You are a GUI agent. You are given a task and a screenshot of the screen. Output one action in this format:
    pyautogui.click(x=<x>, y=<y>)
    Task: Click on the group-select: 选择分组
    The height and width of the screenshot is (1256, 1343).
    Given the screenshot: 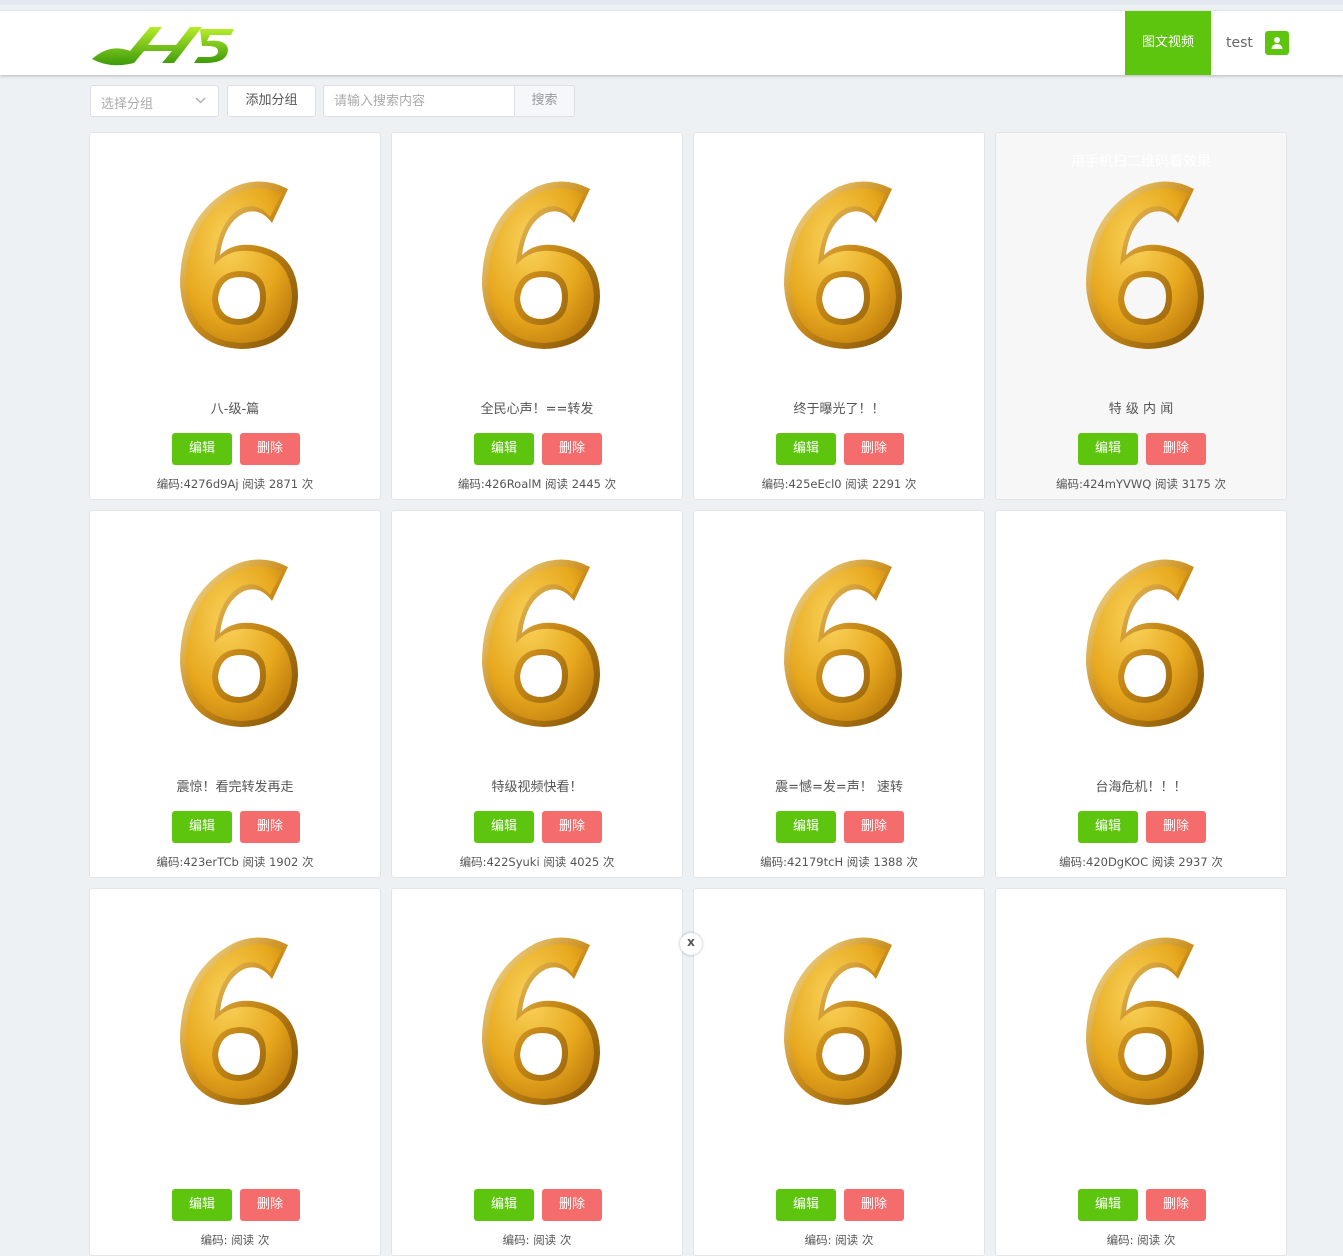 What is the action you would take?
    pyautogui.click(x=154, y=101)
    